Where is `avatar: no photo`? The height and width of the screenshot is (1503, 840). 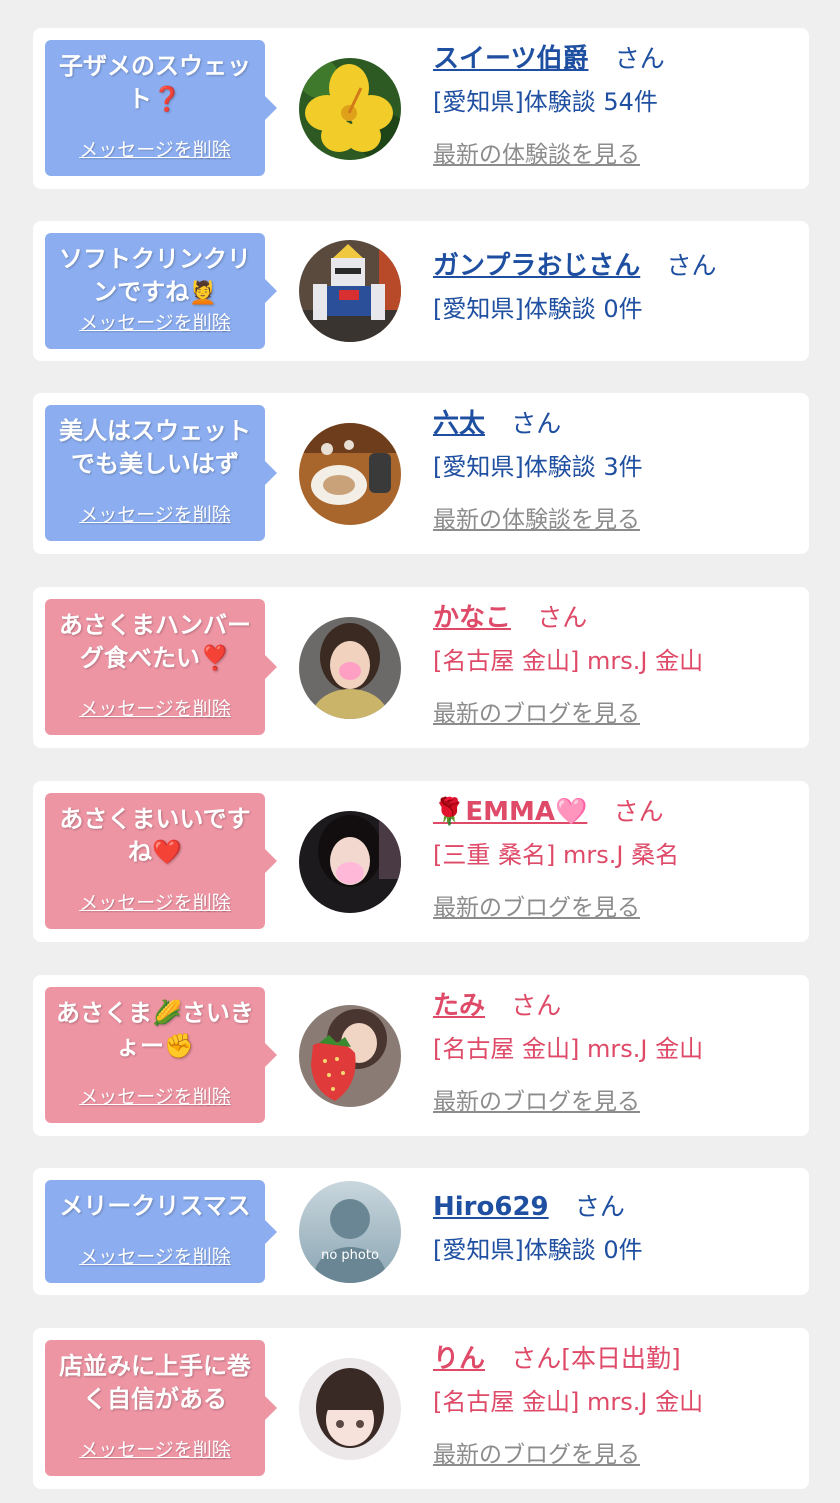 avatar: no photo is located at coordinates (350, 1232).